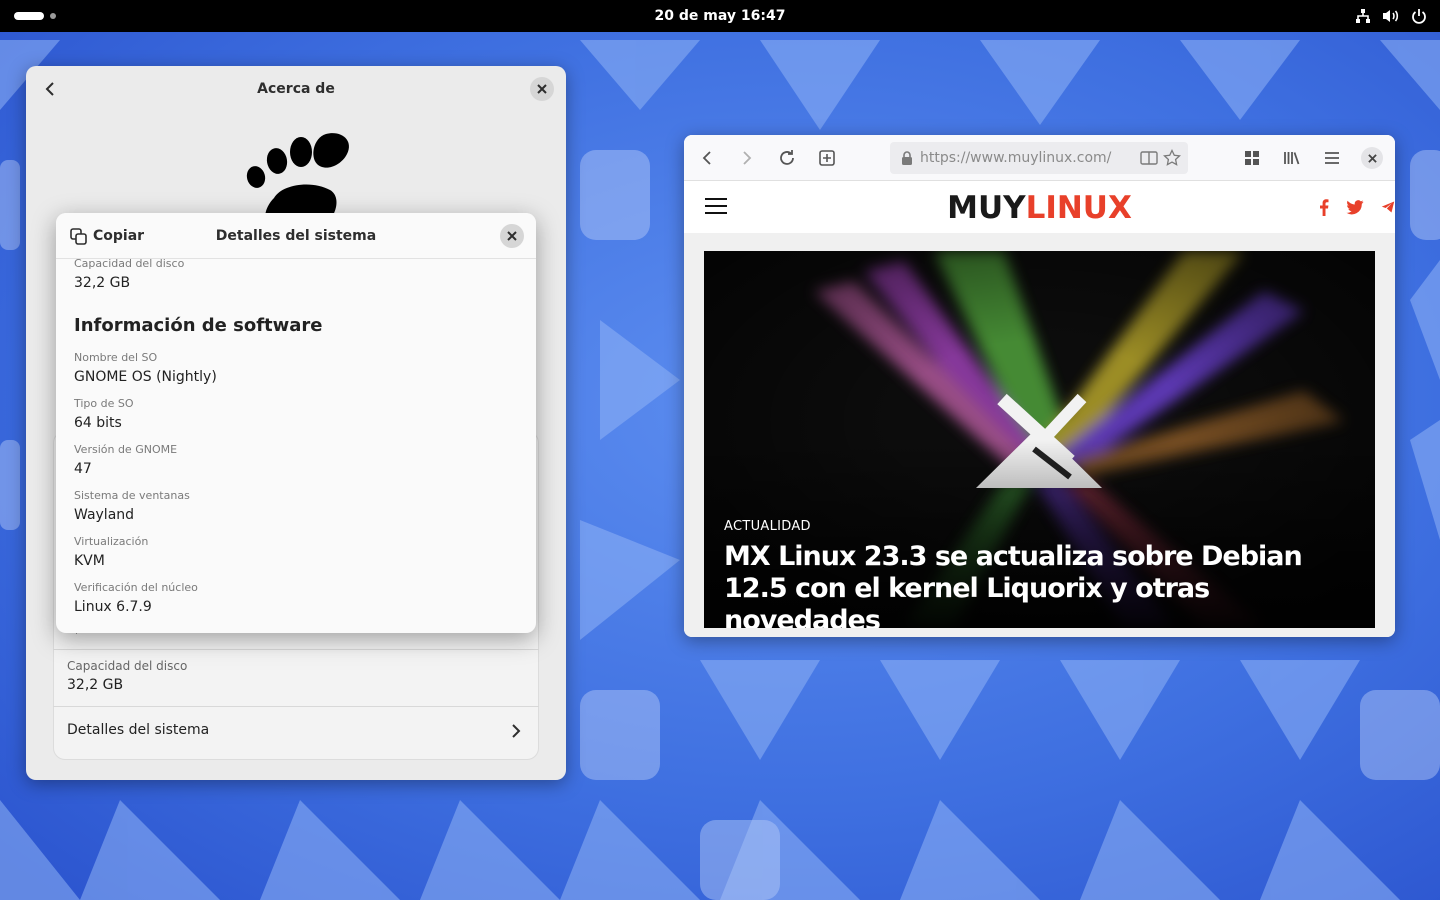 Image resolution: width=1440 pixels, height=900 pixels. I want to click on forward-button, so click(746, 158).